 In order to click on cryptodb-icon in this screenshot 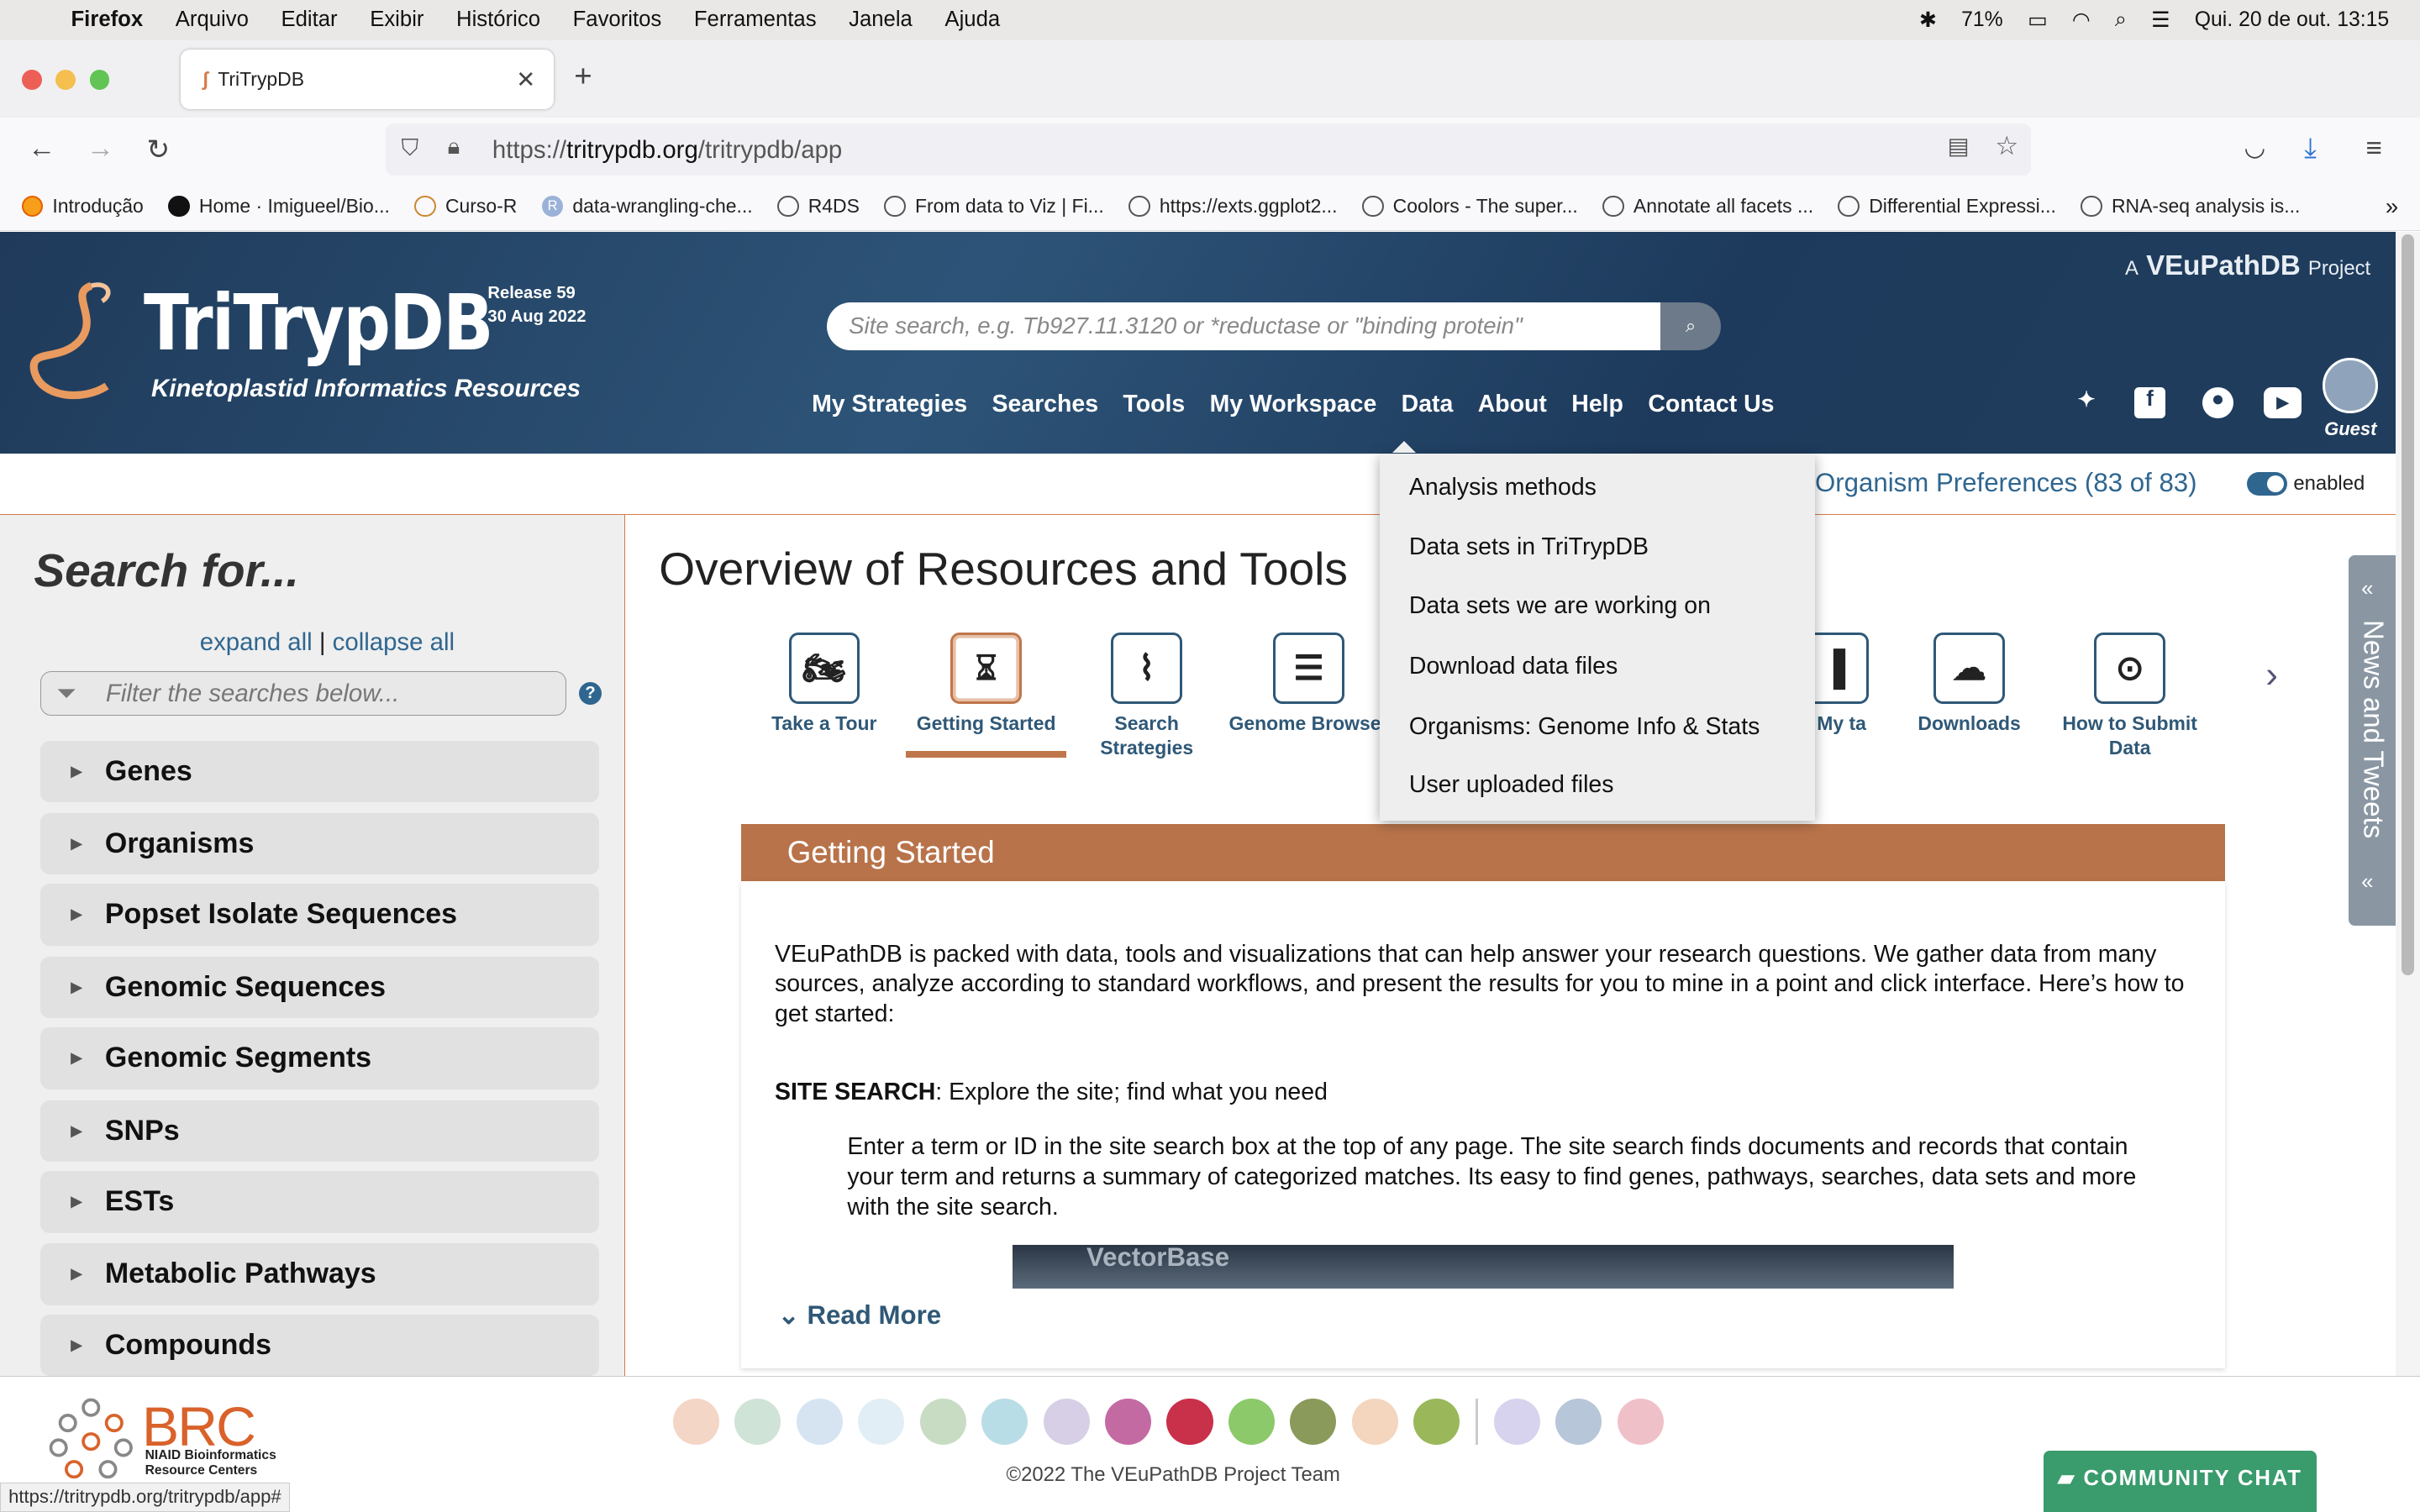, I will do `click(757, 1422)`.